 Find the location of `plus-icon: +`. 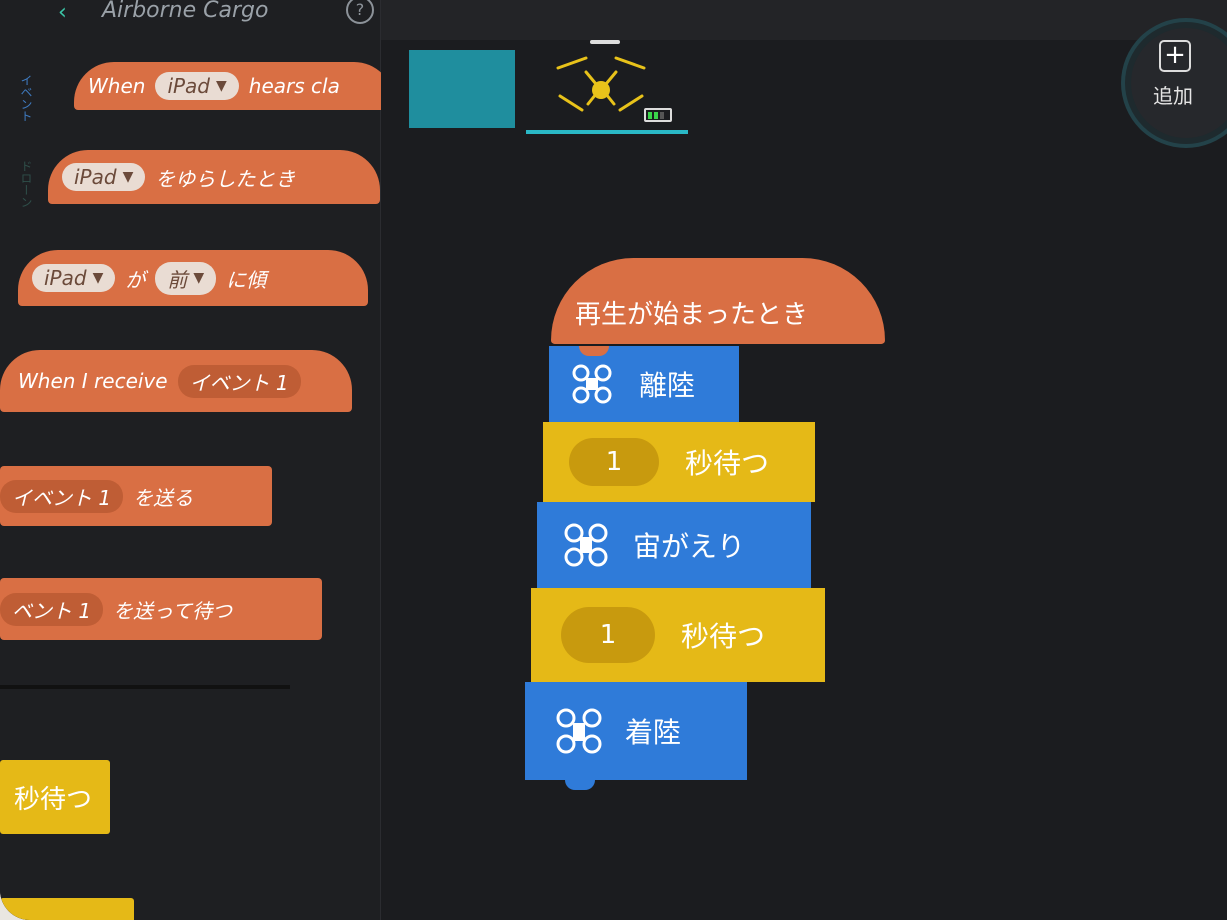

plus-icon: + is located at coordinates (1175, 56).